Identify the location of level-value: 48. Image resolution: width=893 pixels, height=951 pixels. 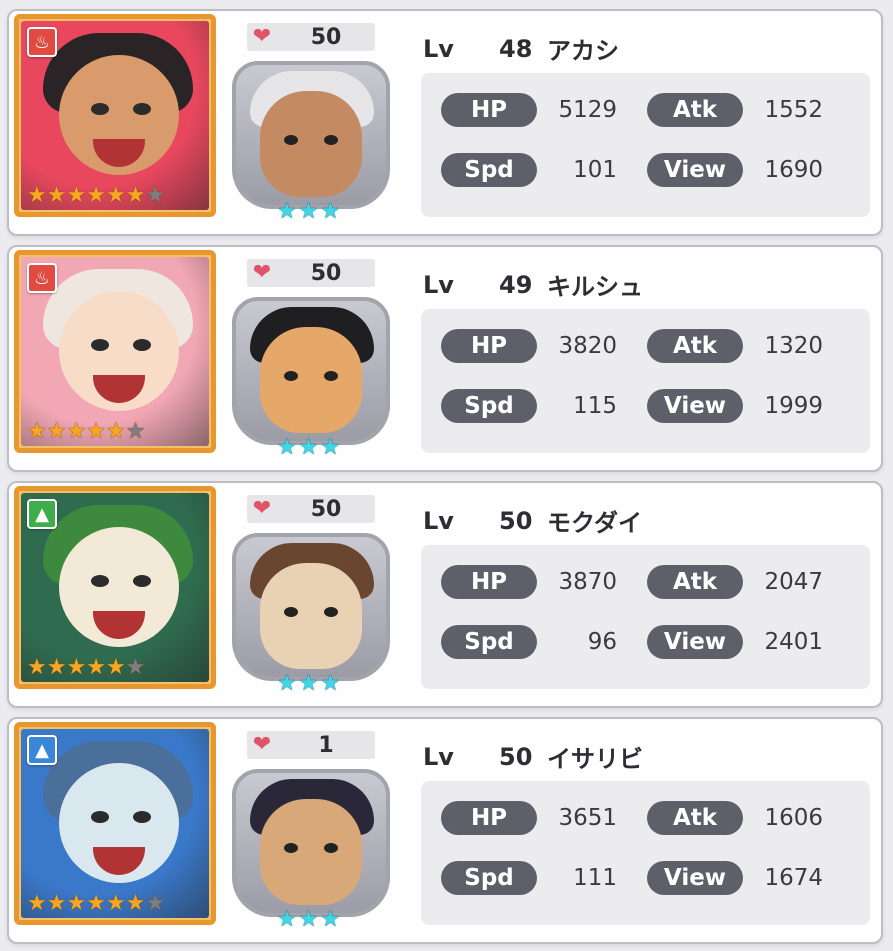
(516, 48).